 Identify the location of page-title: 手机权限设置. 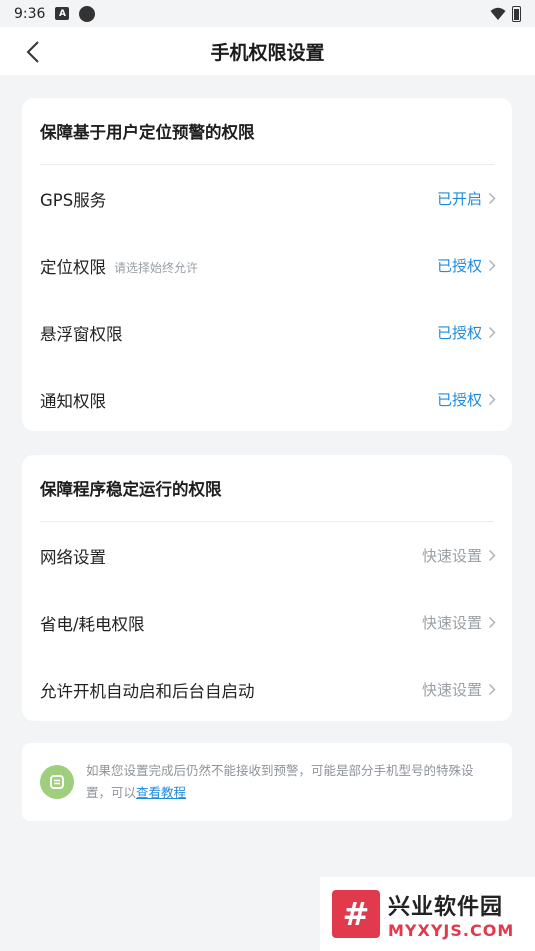
(267, 52).